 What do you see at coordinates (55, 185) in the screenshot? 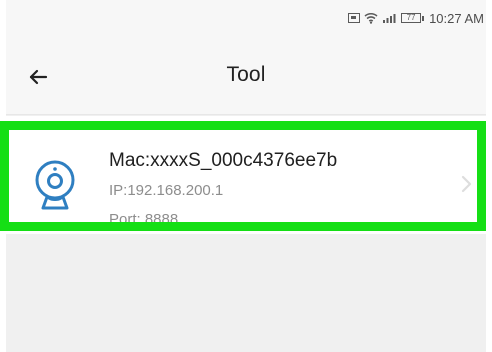
I see `webcam-icon` at bounding box center [55, 185].